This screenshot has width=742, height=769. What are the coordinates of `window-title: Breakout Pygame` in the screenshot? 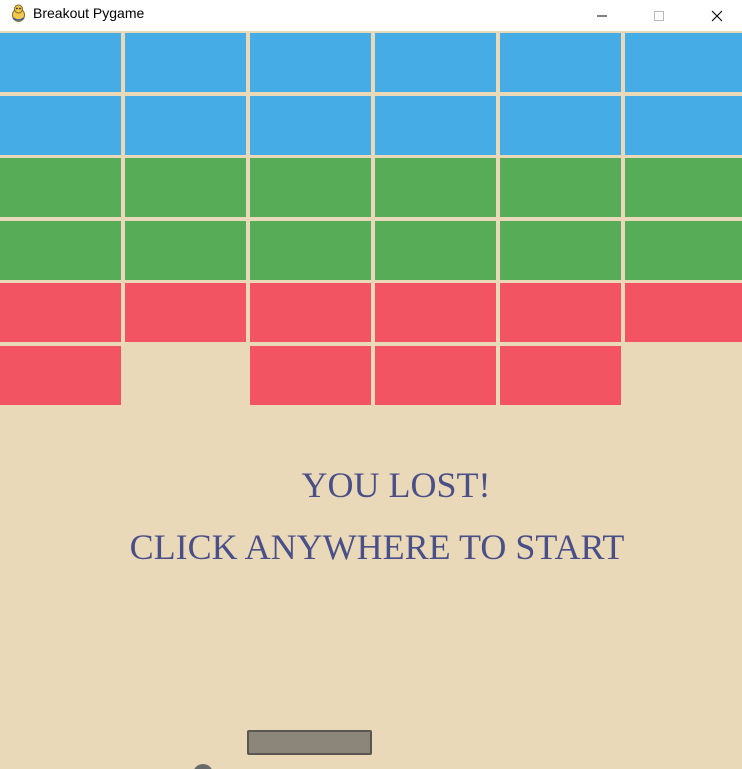 It's located at (89, 13).